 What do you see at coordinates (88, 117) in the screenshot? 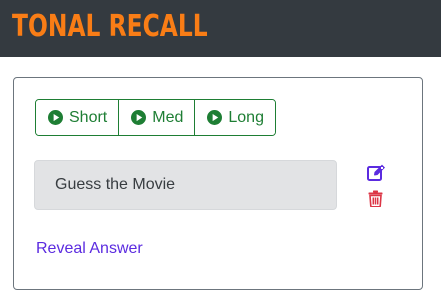
I see `play-short-label: Short` at bounding box center [88, 117].